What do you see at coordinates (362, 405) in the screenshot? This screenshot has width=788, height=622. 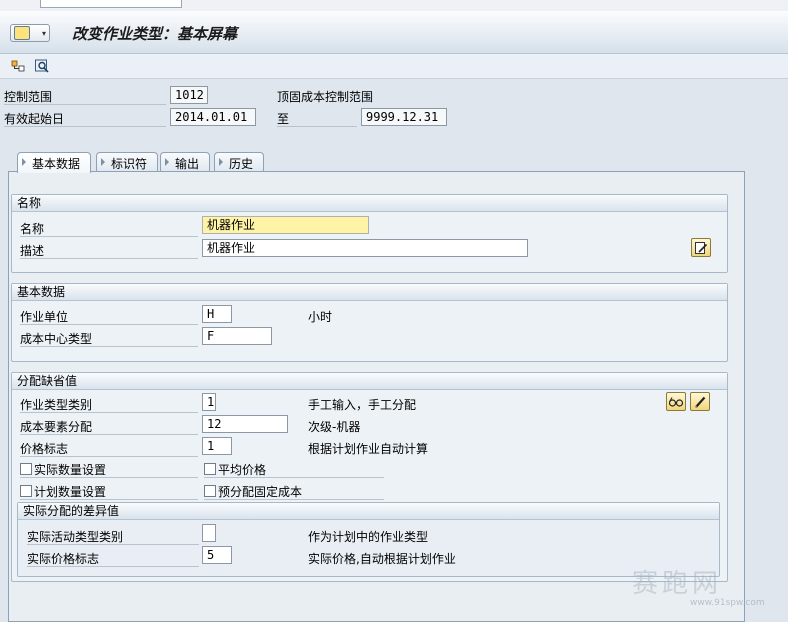 I see `activity-type-category-text: 手工输入，手工分配` at bounding box center [362, 405].